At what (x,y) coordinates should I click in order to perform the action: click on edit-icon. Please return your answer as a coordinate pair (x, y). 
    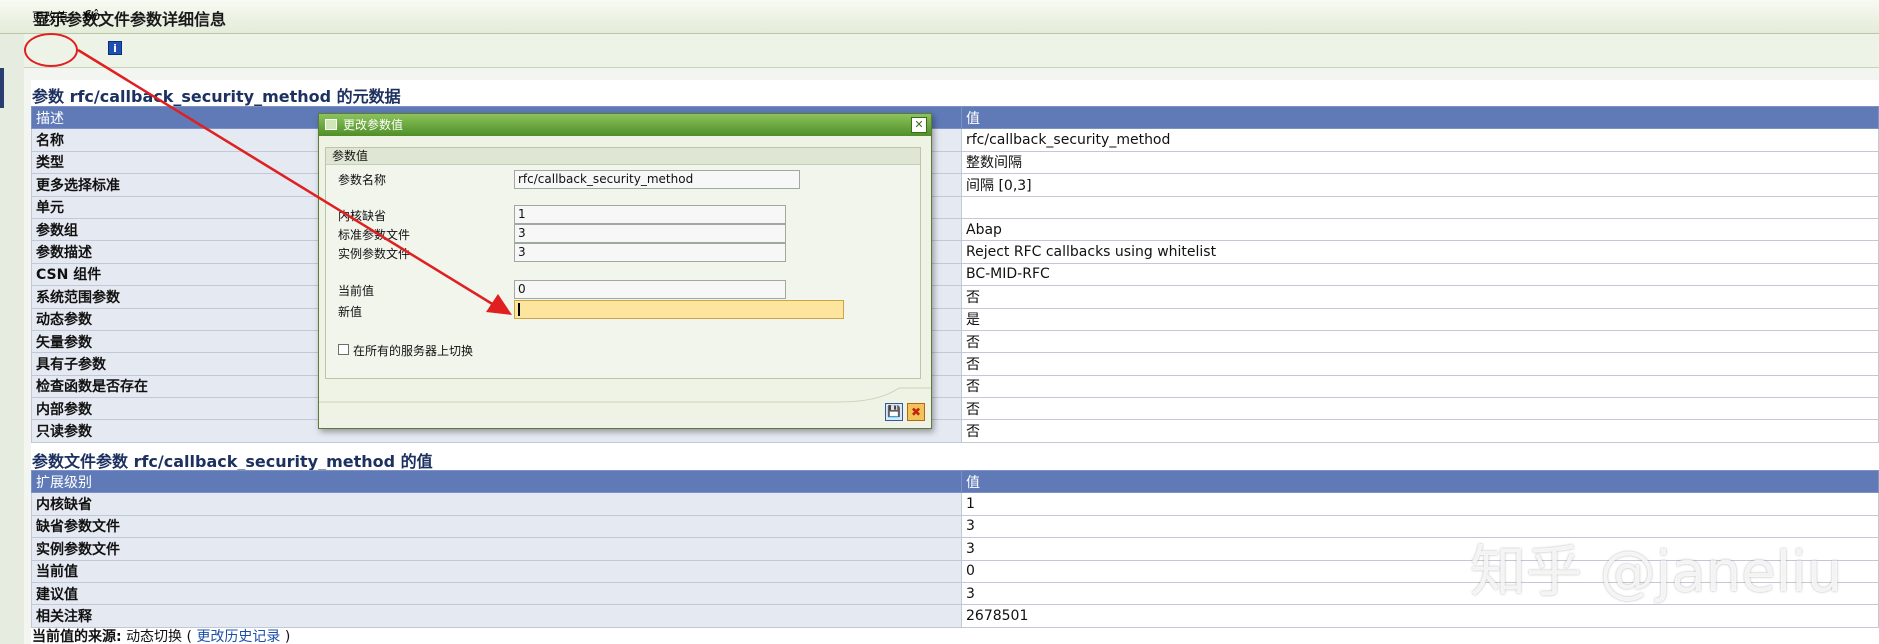
    Looking at the image, I should click on (331, 124).